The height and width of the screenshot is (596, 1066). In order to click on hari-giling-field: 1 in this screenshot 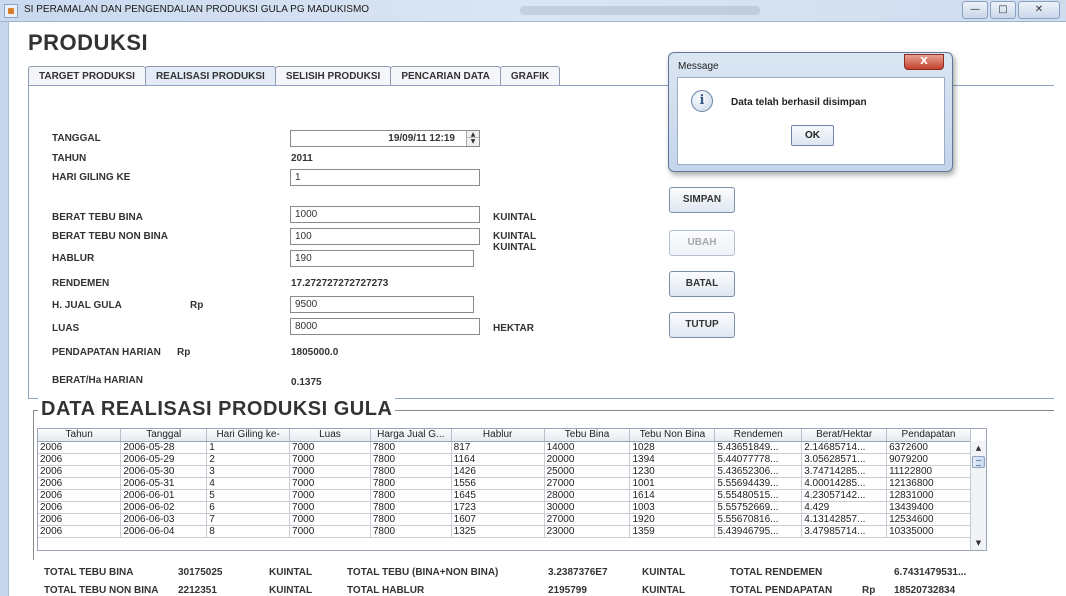, I will do `click(385, 177)`.